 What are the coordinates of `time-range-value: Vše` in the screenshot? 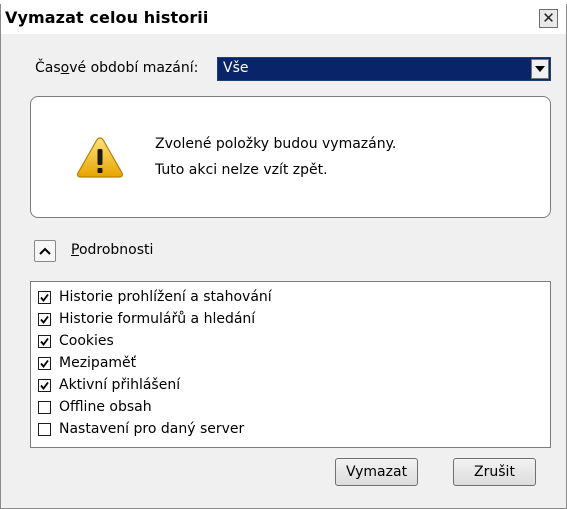 It's located at (236, 68).